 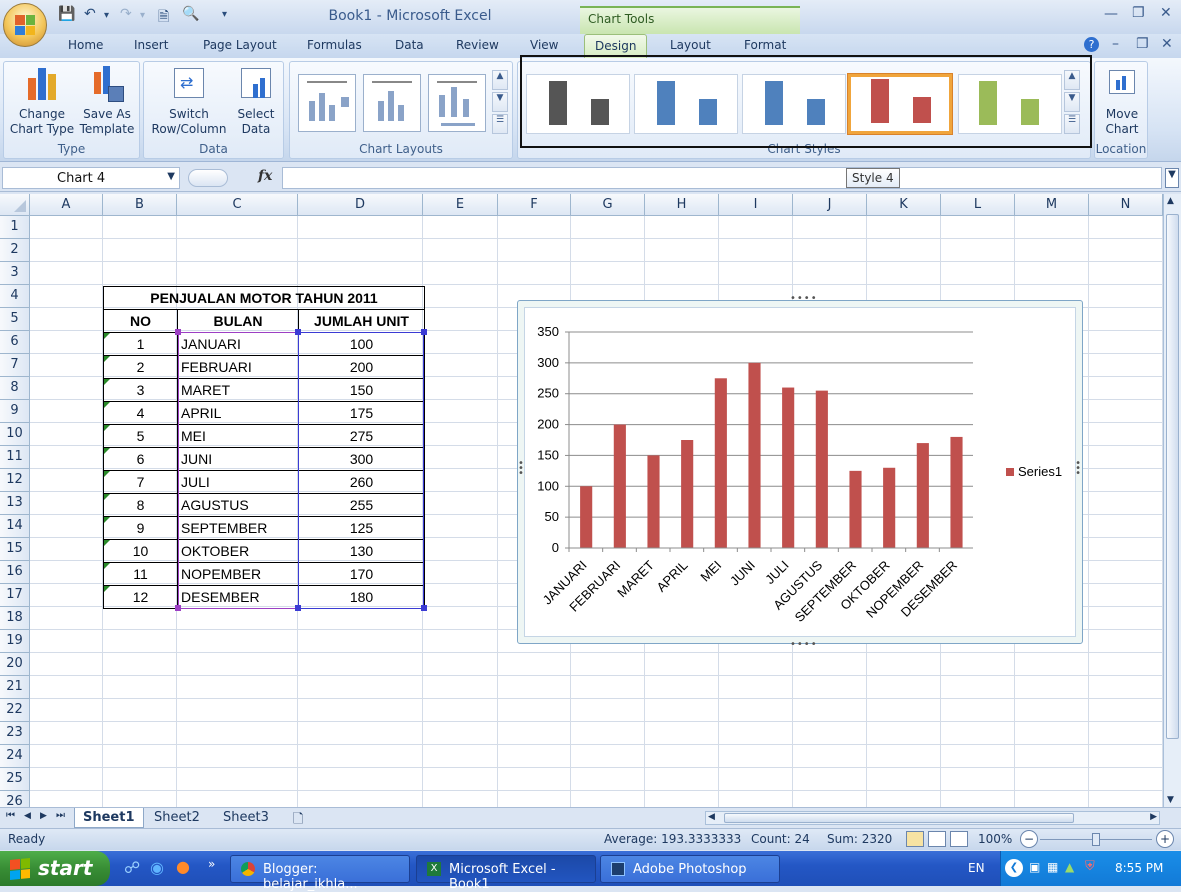 I want to click on layouts-more-icon: ☰, so click(x=500, y=124).